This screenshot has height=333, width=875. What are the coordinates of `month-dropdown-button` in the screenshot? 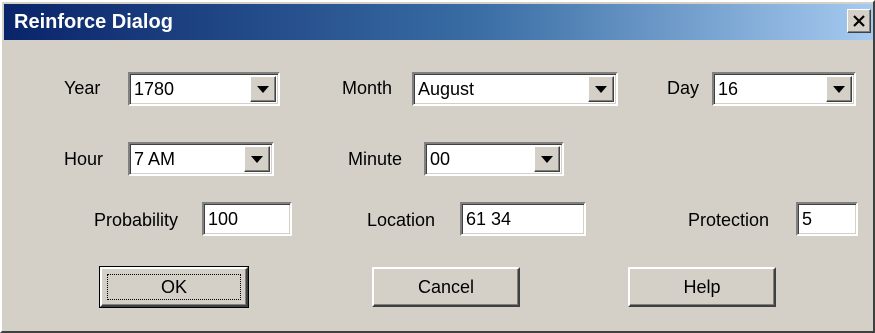 It's located at (601, 89).